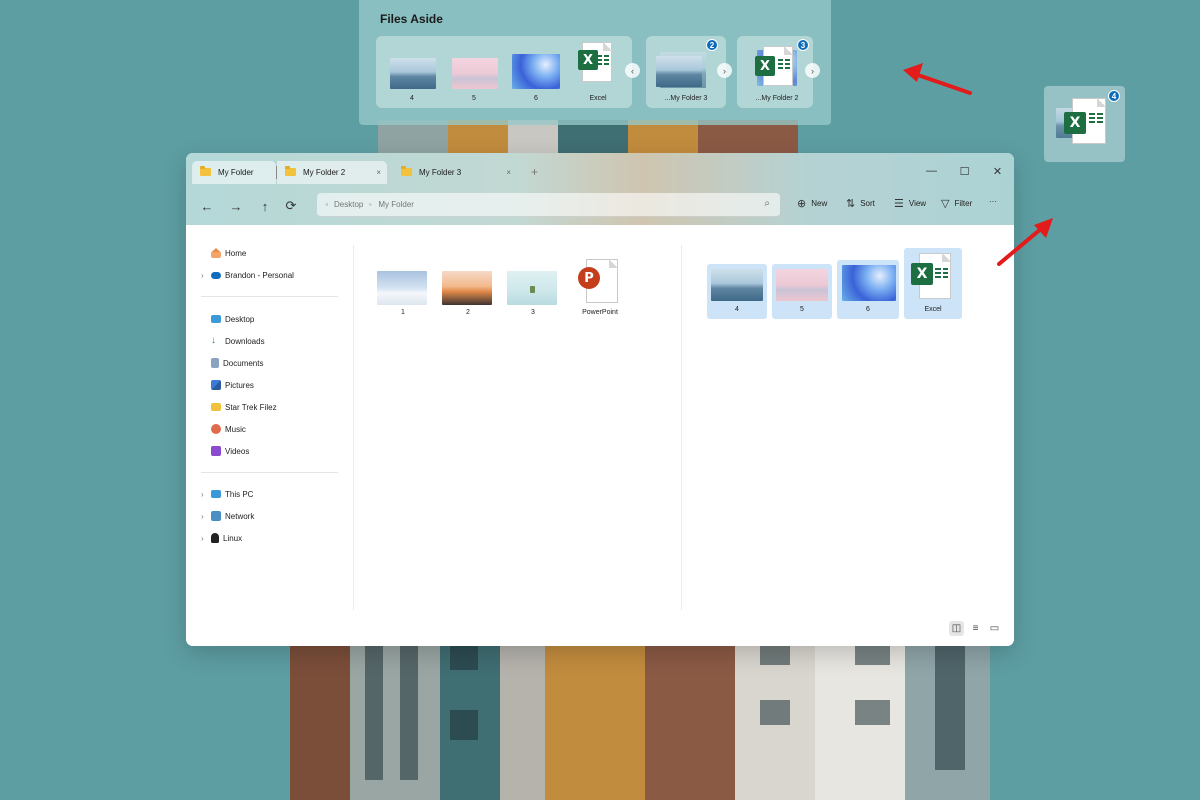 Image resolution: width=1200 pixels, height=800 pixels. Describe the element at coordinates (332, 172) in the screenshot. I see `tab-my-folder-2: My Folder 2 ×` at that location.